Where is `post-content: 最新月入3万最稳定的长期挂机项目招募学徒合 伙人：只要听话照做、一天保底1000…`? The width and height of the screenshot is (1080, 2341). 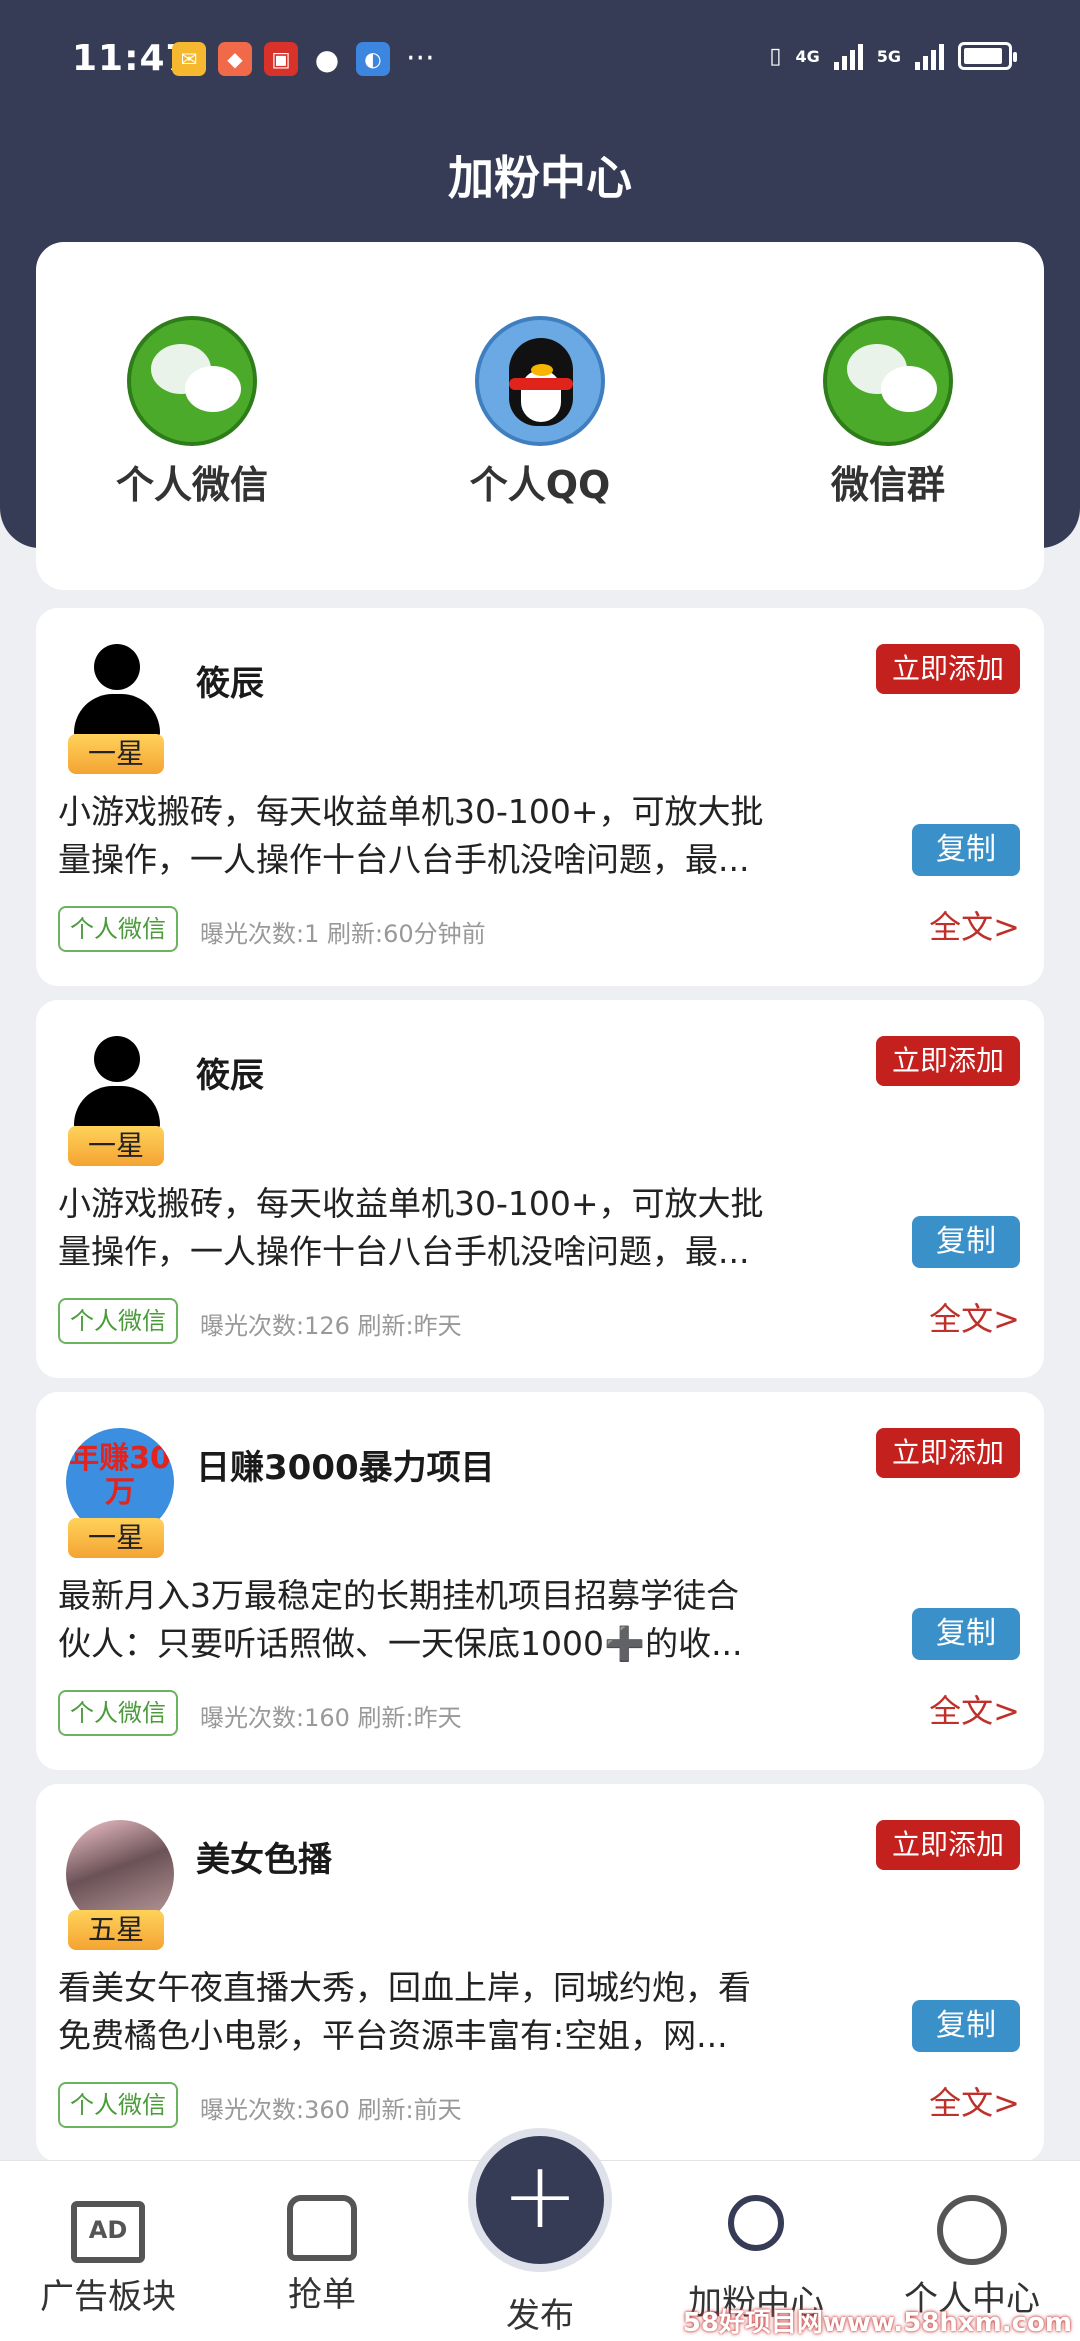 post-content: 最新月入3万最稳定的长期挂机项目招募学徒合 伙人：只要听话照做、一天保底1000… is located at coordinates (468, 1620).